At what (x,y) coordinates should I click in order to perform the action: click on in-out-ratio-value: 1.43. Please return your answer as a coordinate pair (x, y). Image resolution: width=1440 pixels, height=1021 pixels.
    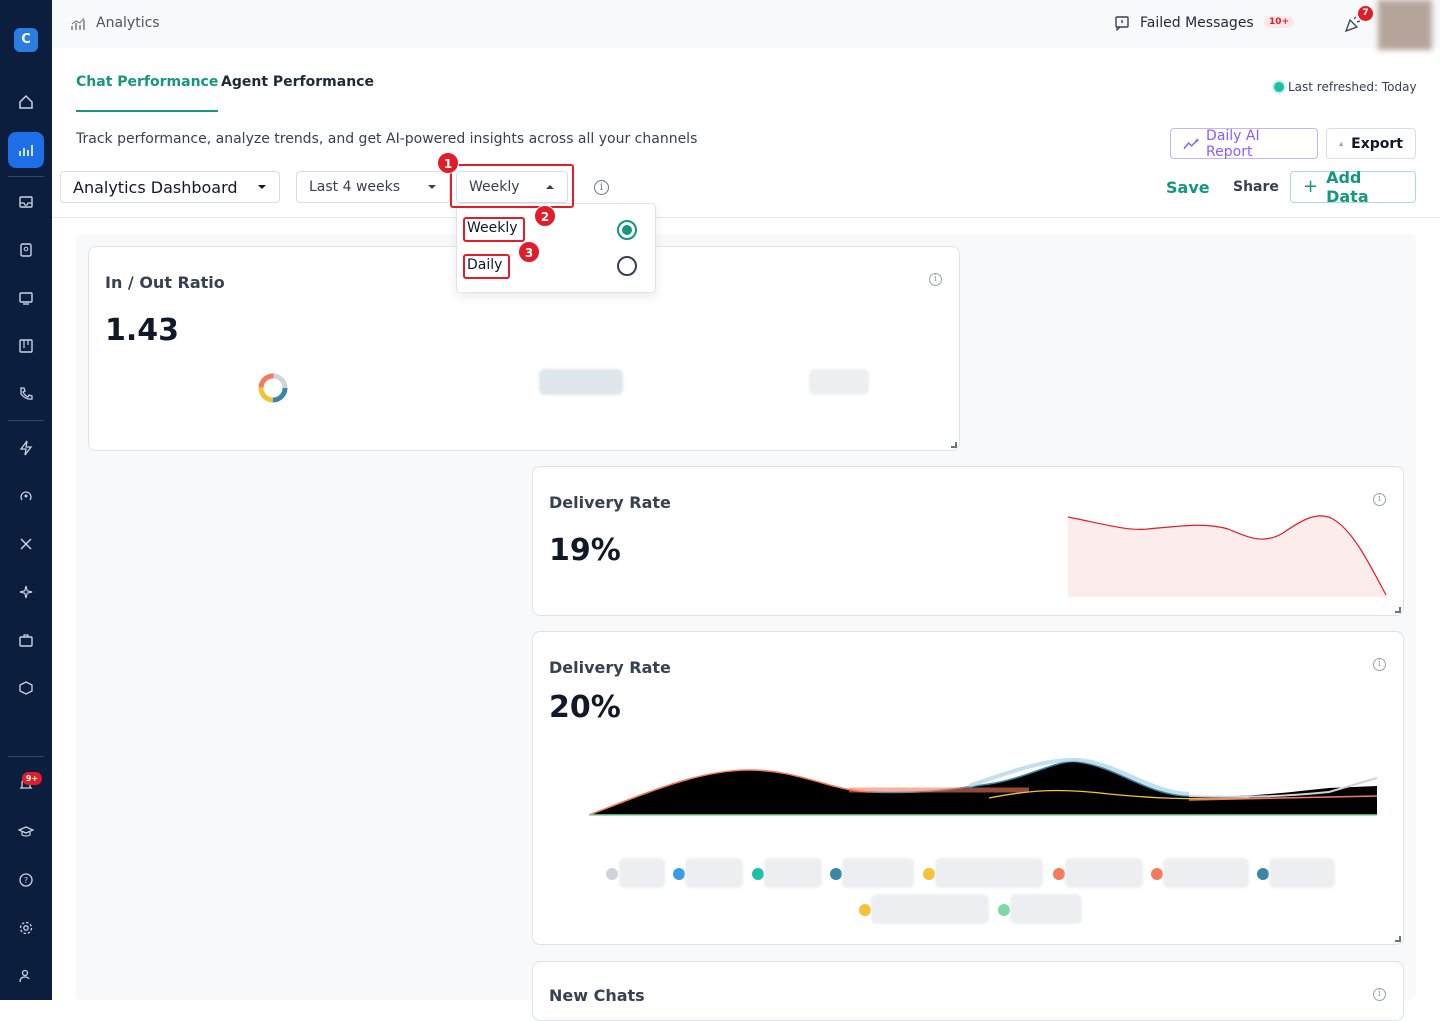
    Looking at the image, I should click on (142, 330).